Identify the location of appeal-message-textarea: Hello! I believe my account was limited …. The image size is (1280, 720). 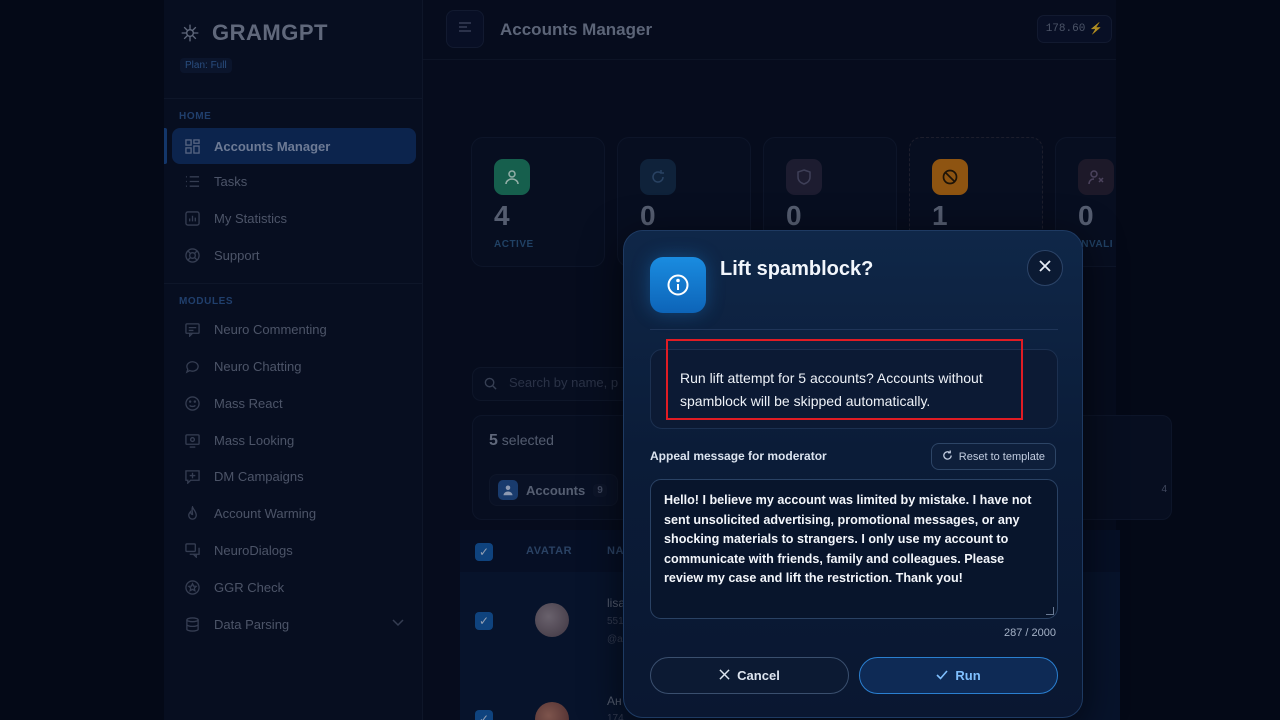
(854, 549).